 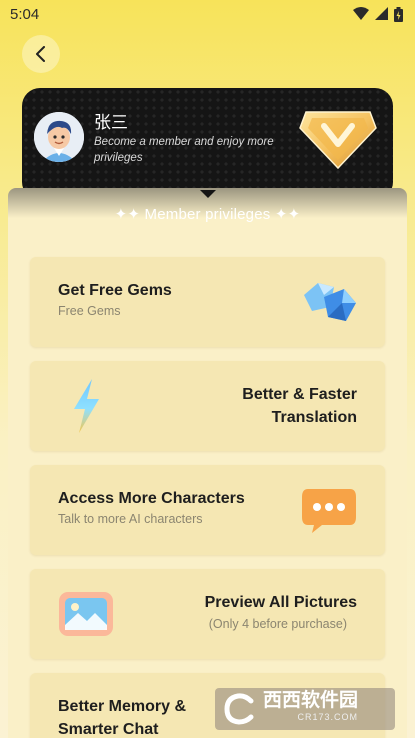 What do you see at coordinates (130, 519) in the screenshot?
I see `privilege-subtitle: Talk to more AI characters` at bounding box center [130, 519].